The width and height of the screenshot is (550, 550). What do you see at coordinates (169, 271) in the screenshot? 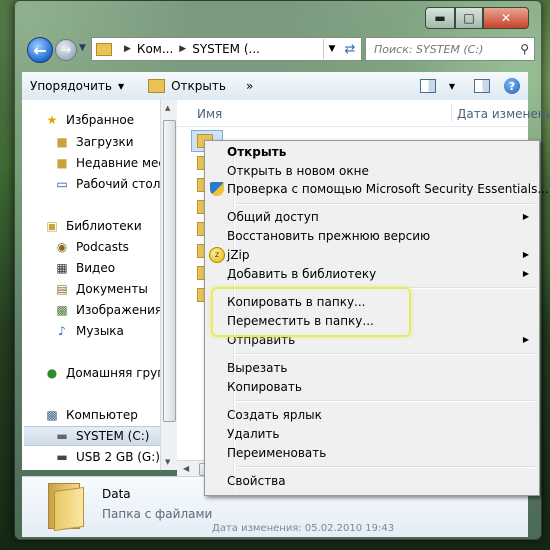
I see `scrollbar-thumb` at bounding box center [169, 271].